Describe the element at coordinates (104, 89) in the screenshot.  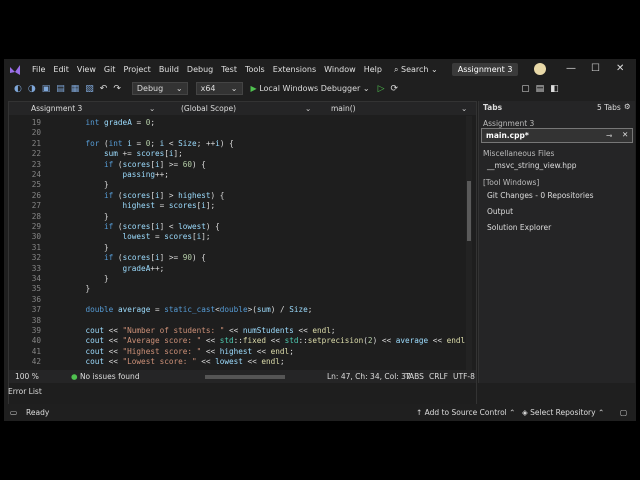
I see `undo-icon: ↶` at that location.